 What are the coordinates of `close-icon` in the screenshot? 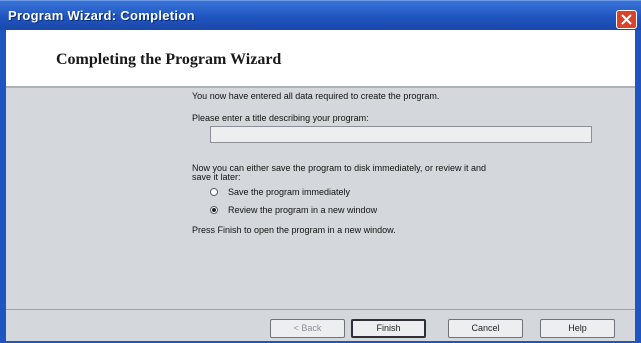 It's located at (626, 19).